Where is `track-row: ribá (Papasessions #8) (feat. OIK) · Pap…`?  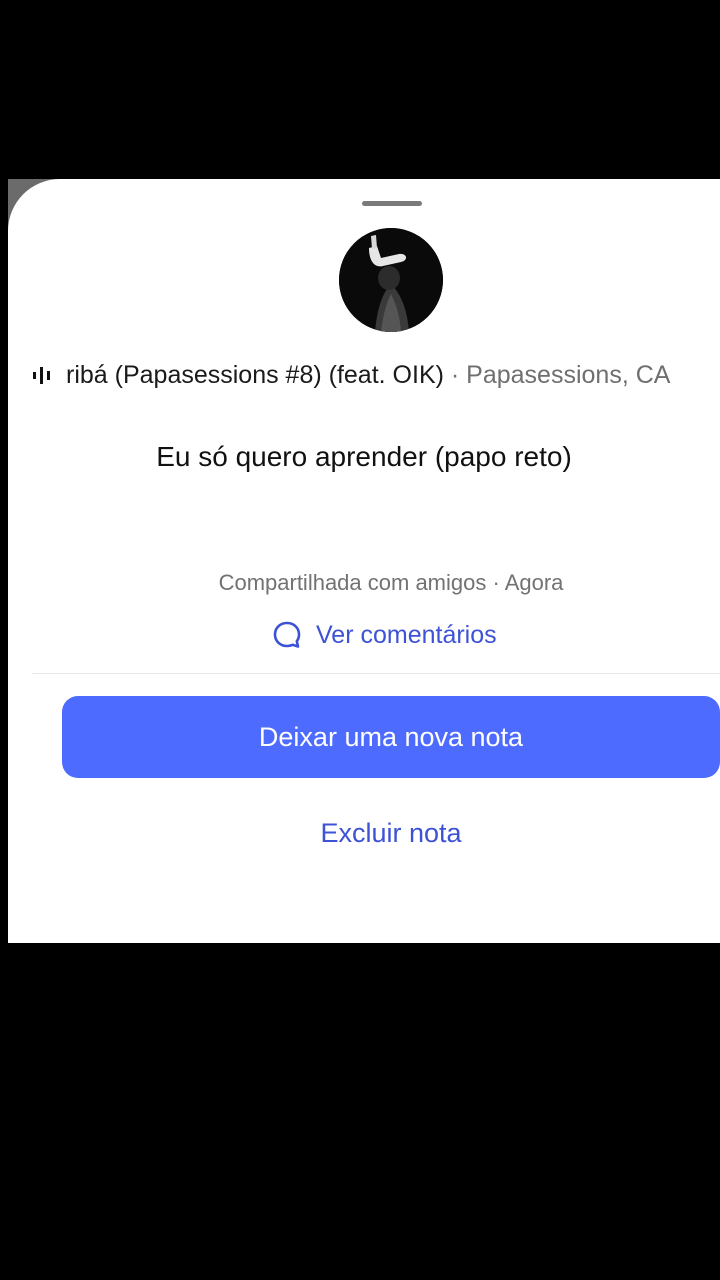 track-row: ribá (Papasessions #8) (feat. OIK) · Pap… is located at coordinates (364, 375).